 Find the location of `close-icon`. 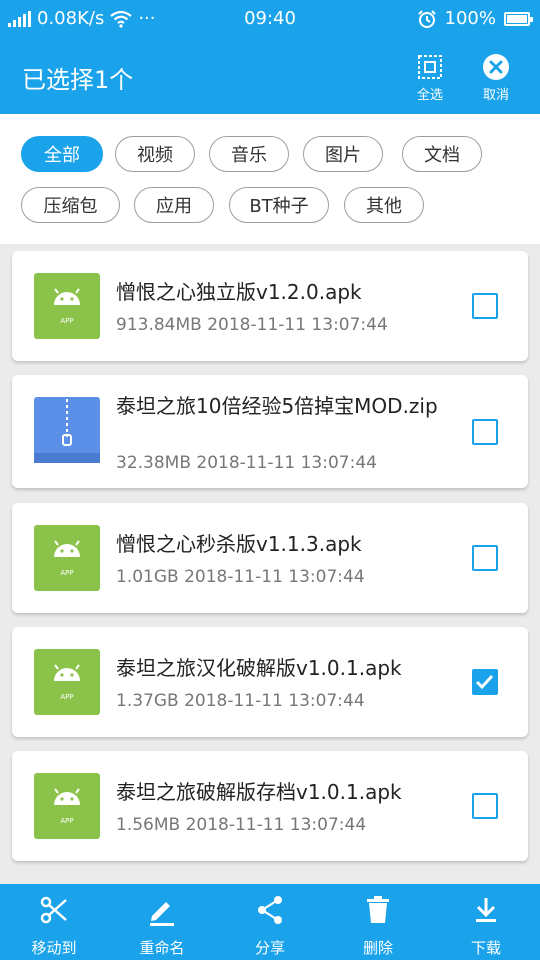

close-icon is located at coordinates (496, 67).